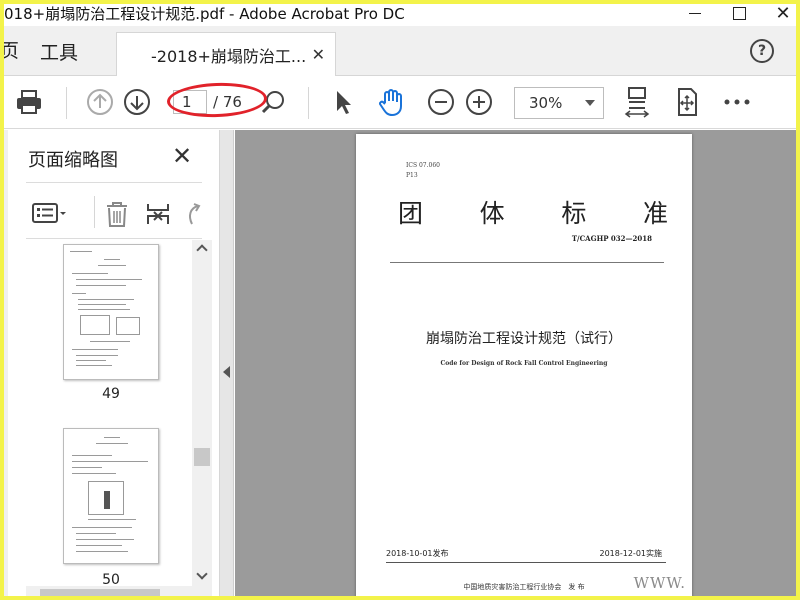 This screenshot has height=600, width=800. What do you see at coordinates (158, 216) in the screenshot?
I see `extract-icon` at bounding box center [158, 216].